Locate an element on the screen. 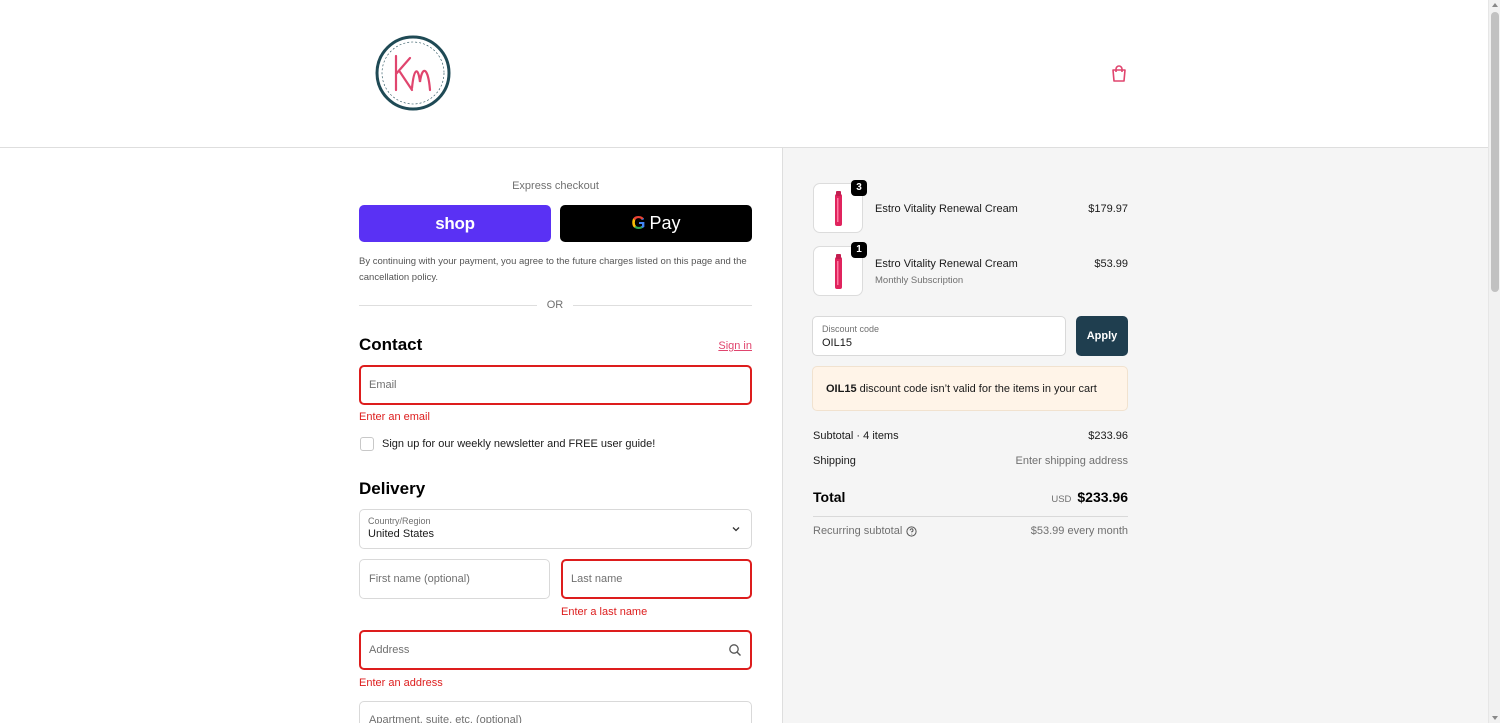 This screenshot has height=723, width=1500. google-g-icon: G is located at coordinates (638, 223).